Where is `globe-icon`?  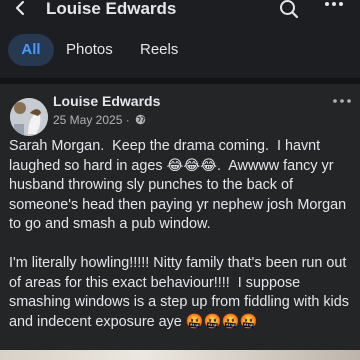
globe-icon is located at coordinates (140, 119).